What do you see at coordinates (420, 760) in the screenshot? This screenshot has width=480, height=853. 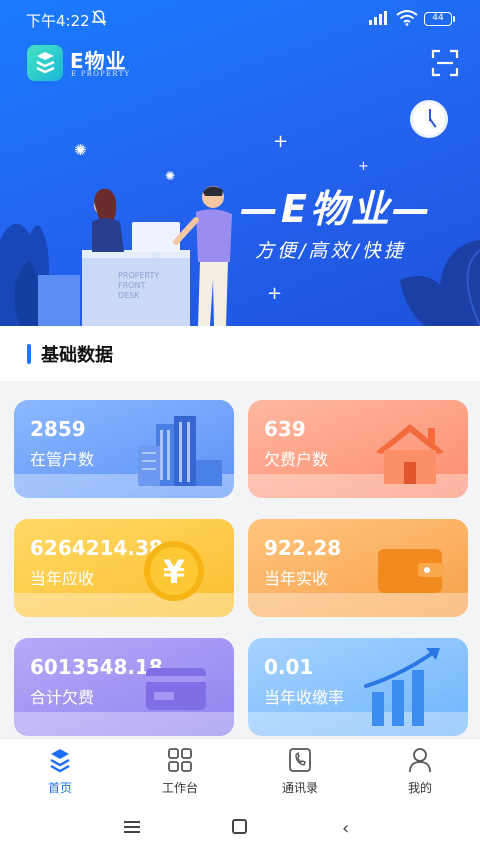 I see `person-icon` at bounding box center [420, 760].